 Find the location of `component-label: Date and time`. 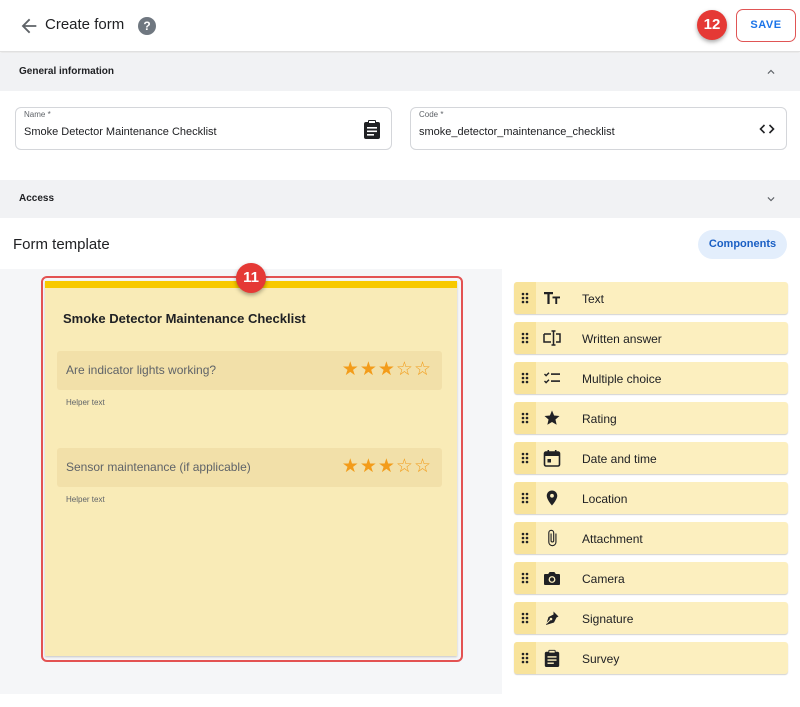

component-label: Date and time is located at coordinates (619, 459).